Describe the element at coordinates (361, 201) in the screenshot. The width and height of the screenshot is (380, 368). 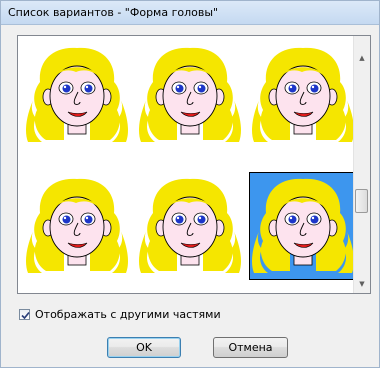
I see `scrollbar-thumb` at that location.